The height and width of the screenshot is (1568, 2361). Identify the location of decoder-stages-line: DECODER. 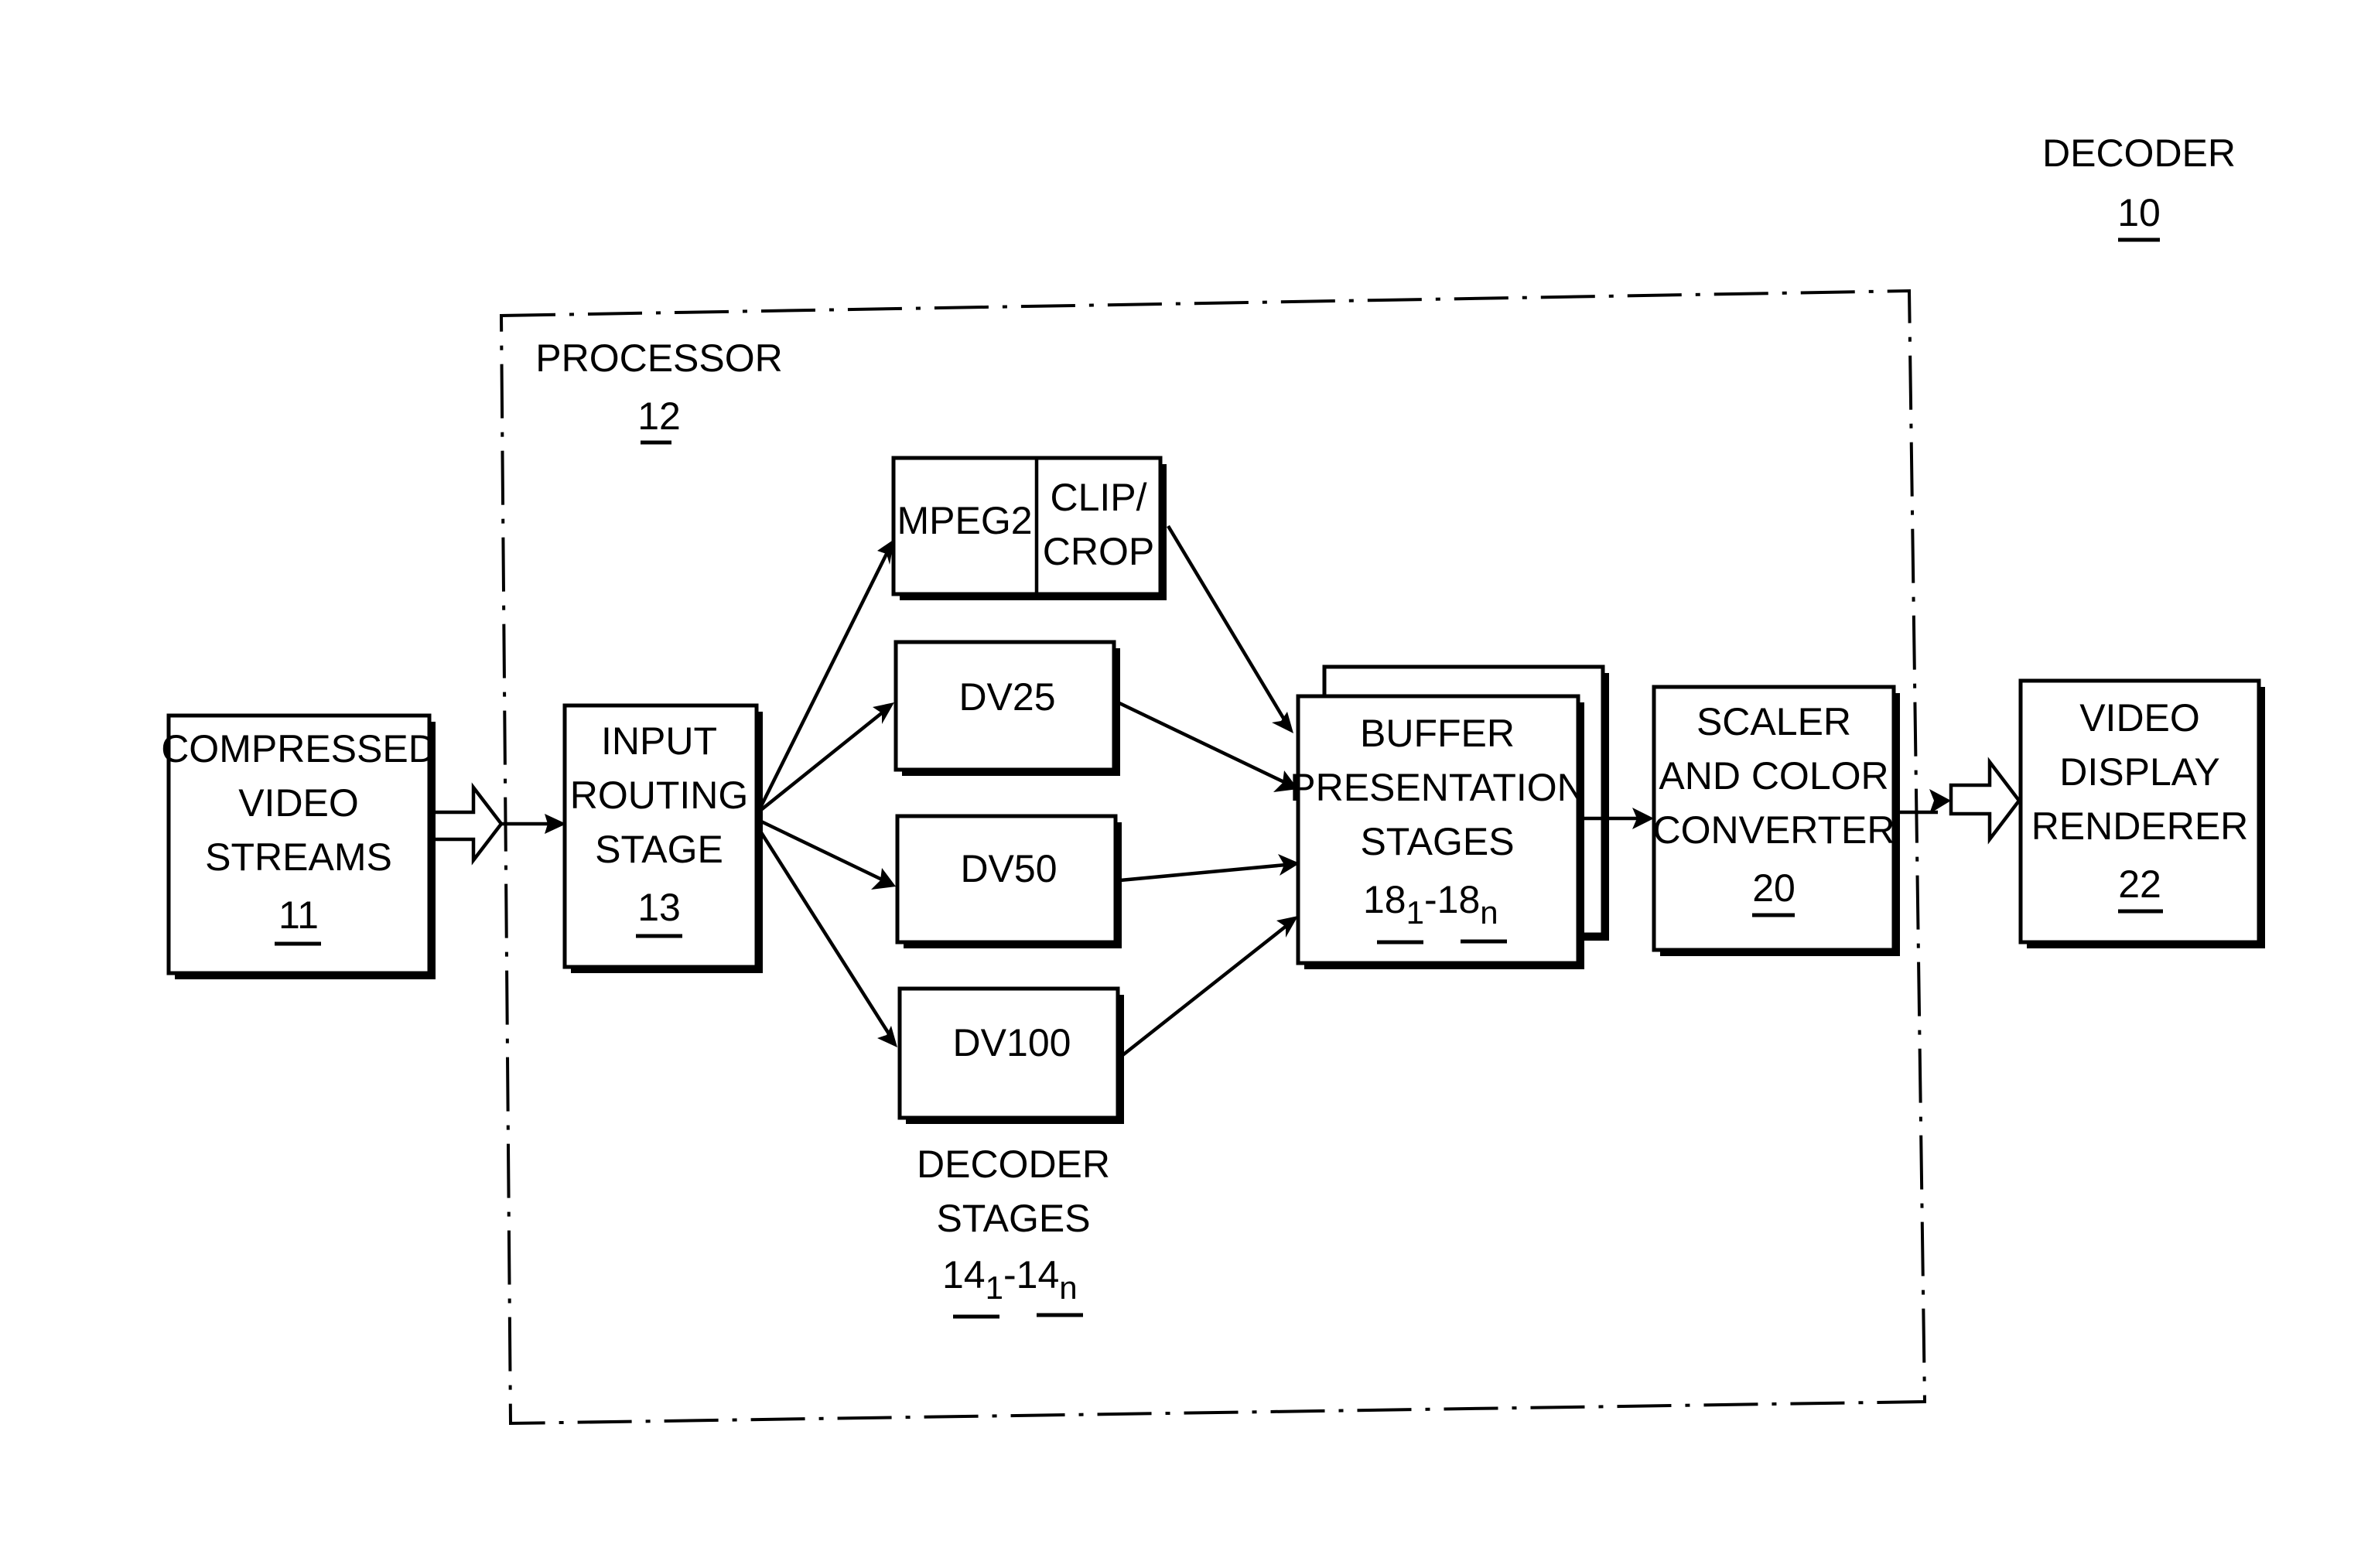
(1013, 1164).